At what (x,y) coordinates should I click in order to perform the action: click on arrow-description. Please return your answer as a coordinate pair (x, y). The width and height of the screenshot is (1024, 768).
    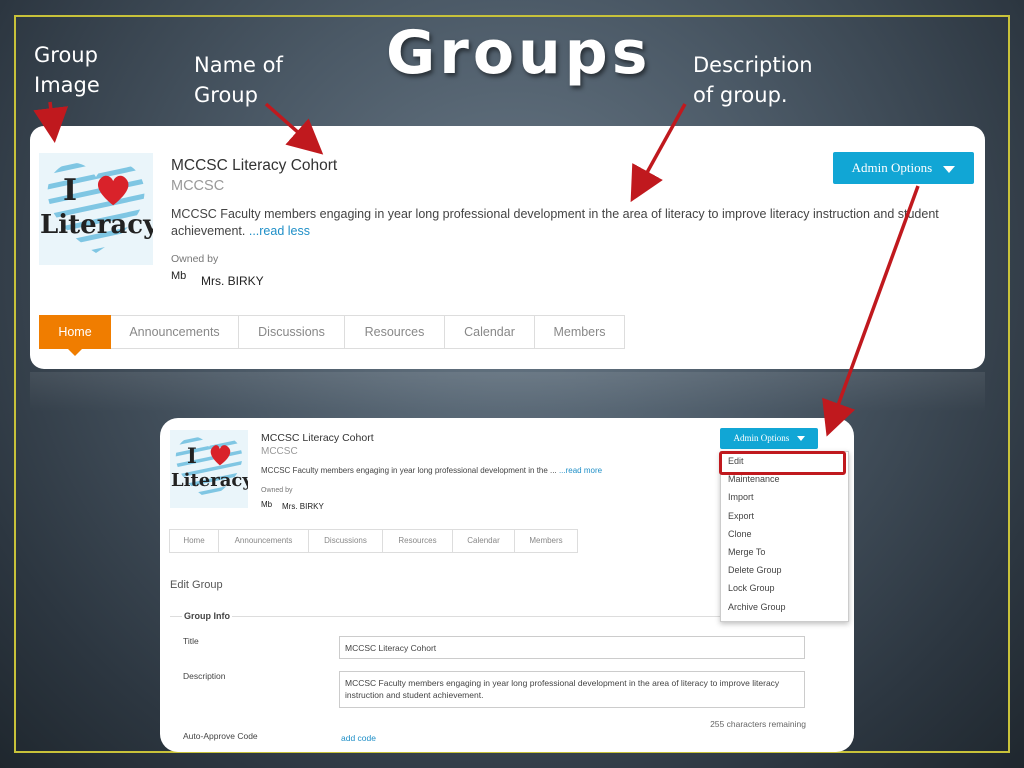
    Looking at the image, I should click on (658, 153).